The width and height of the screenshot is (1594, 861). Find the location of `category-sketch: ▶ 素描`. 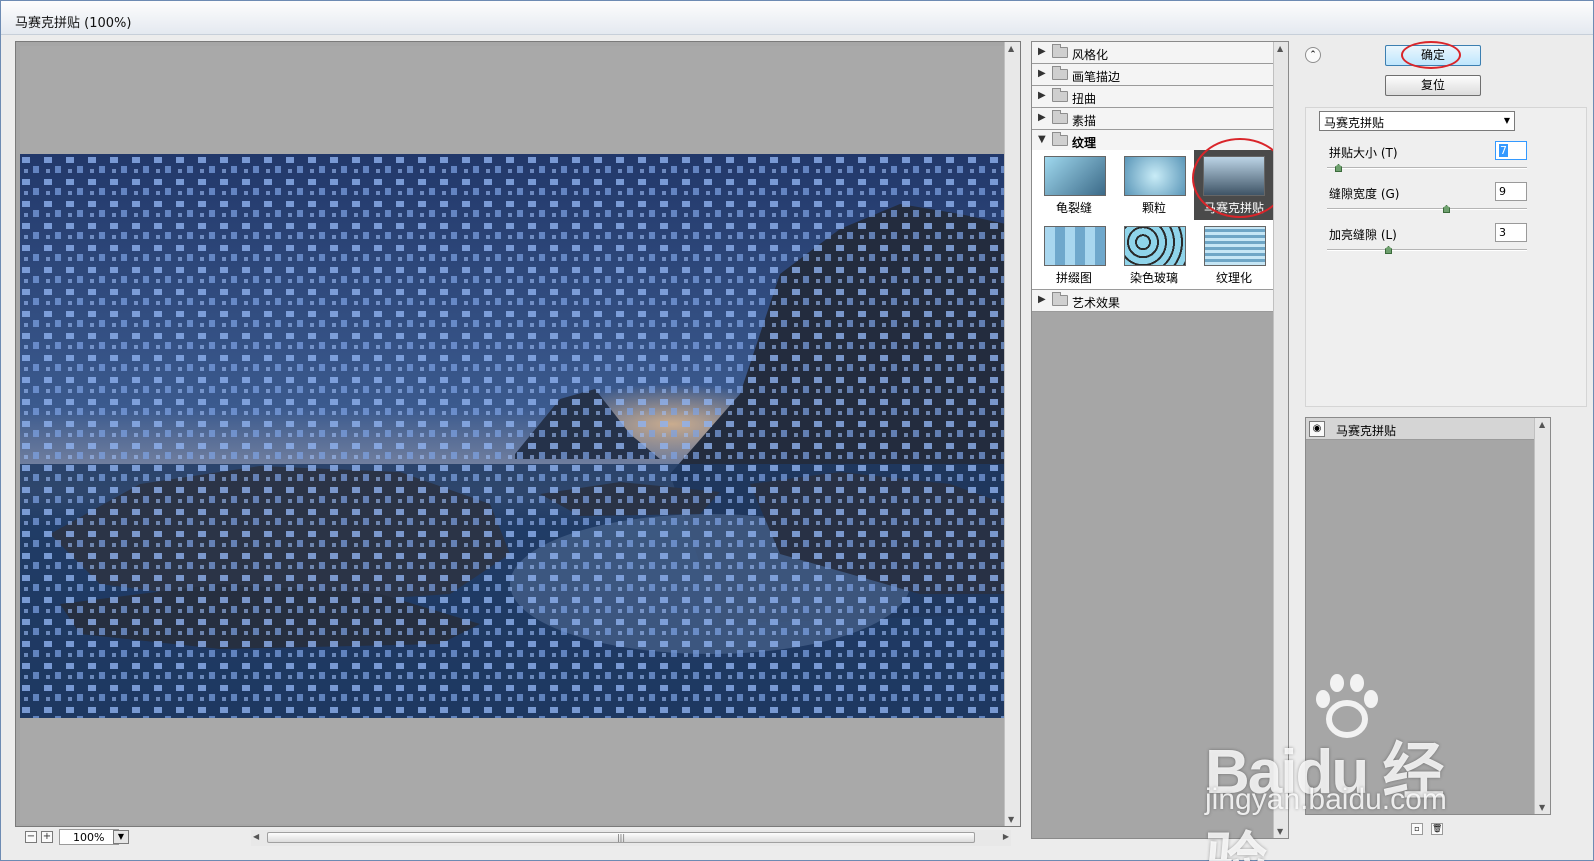

category-sketch: ▶ 素描 is located at coordinates (1153, 119).